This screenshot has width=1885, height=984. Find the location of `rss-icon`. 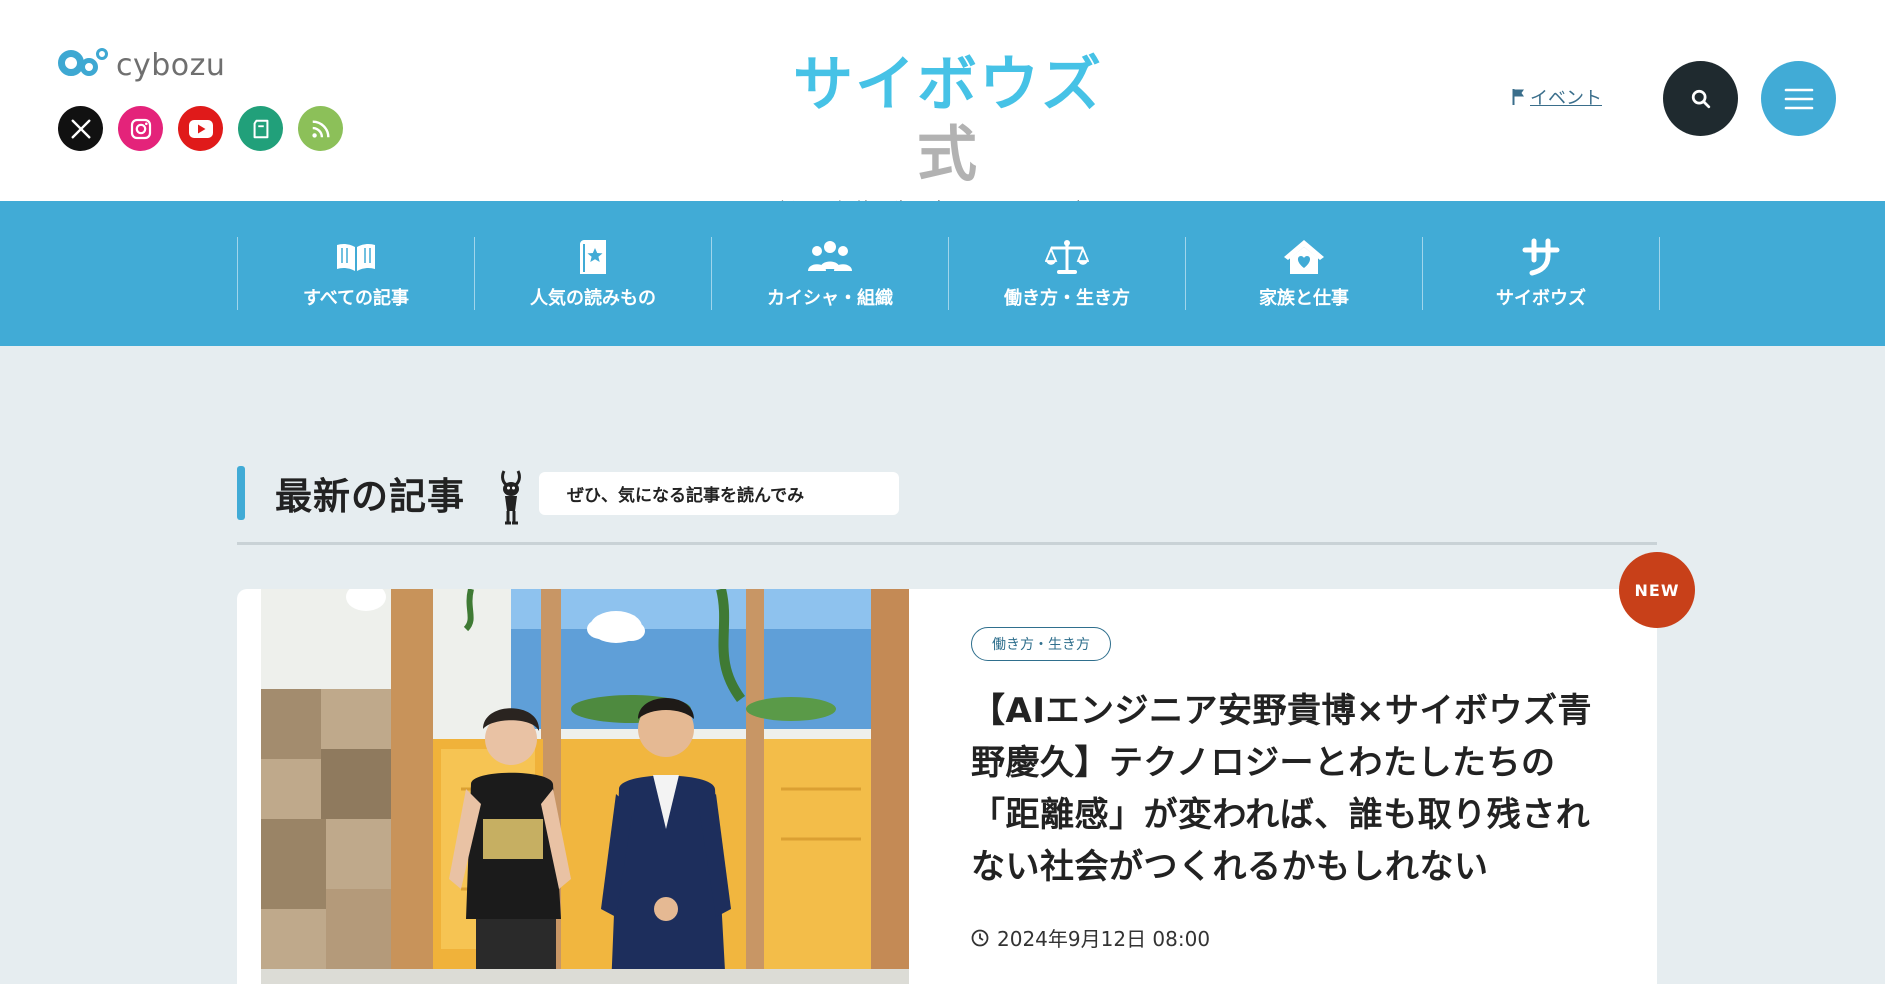

rss-icon is located at coordinates (320, 128).